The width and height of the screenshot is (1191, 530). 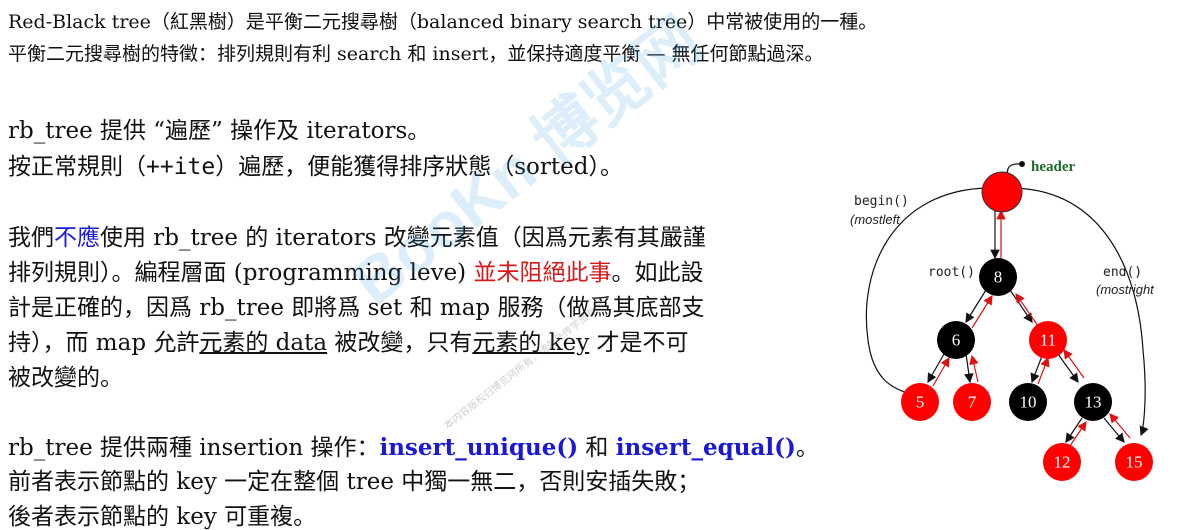 What do you see at coordinates (875, 219) in the screenshot?
I see `begin-sub-label: (mostleft` at bounding box center [875, 219].